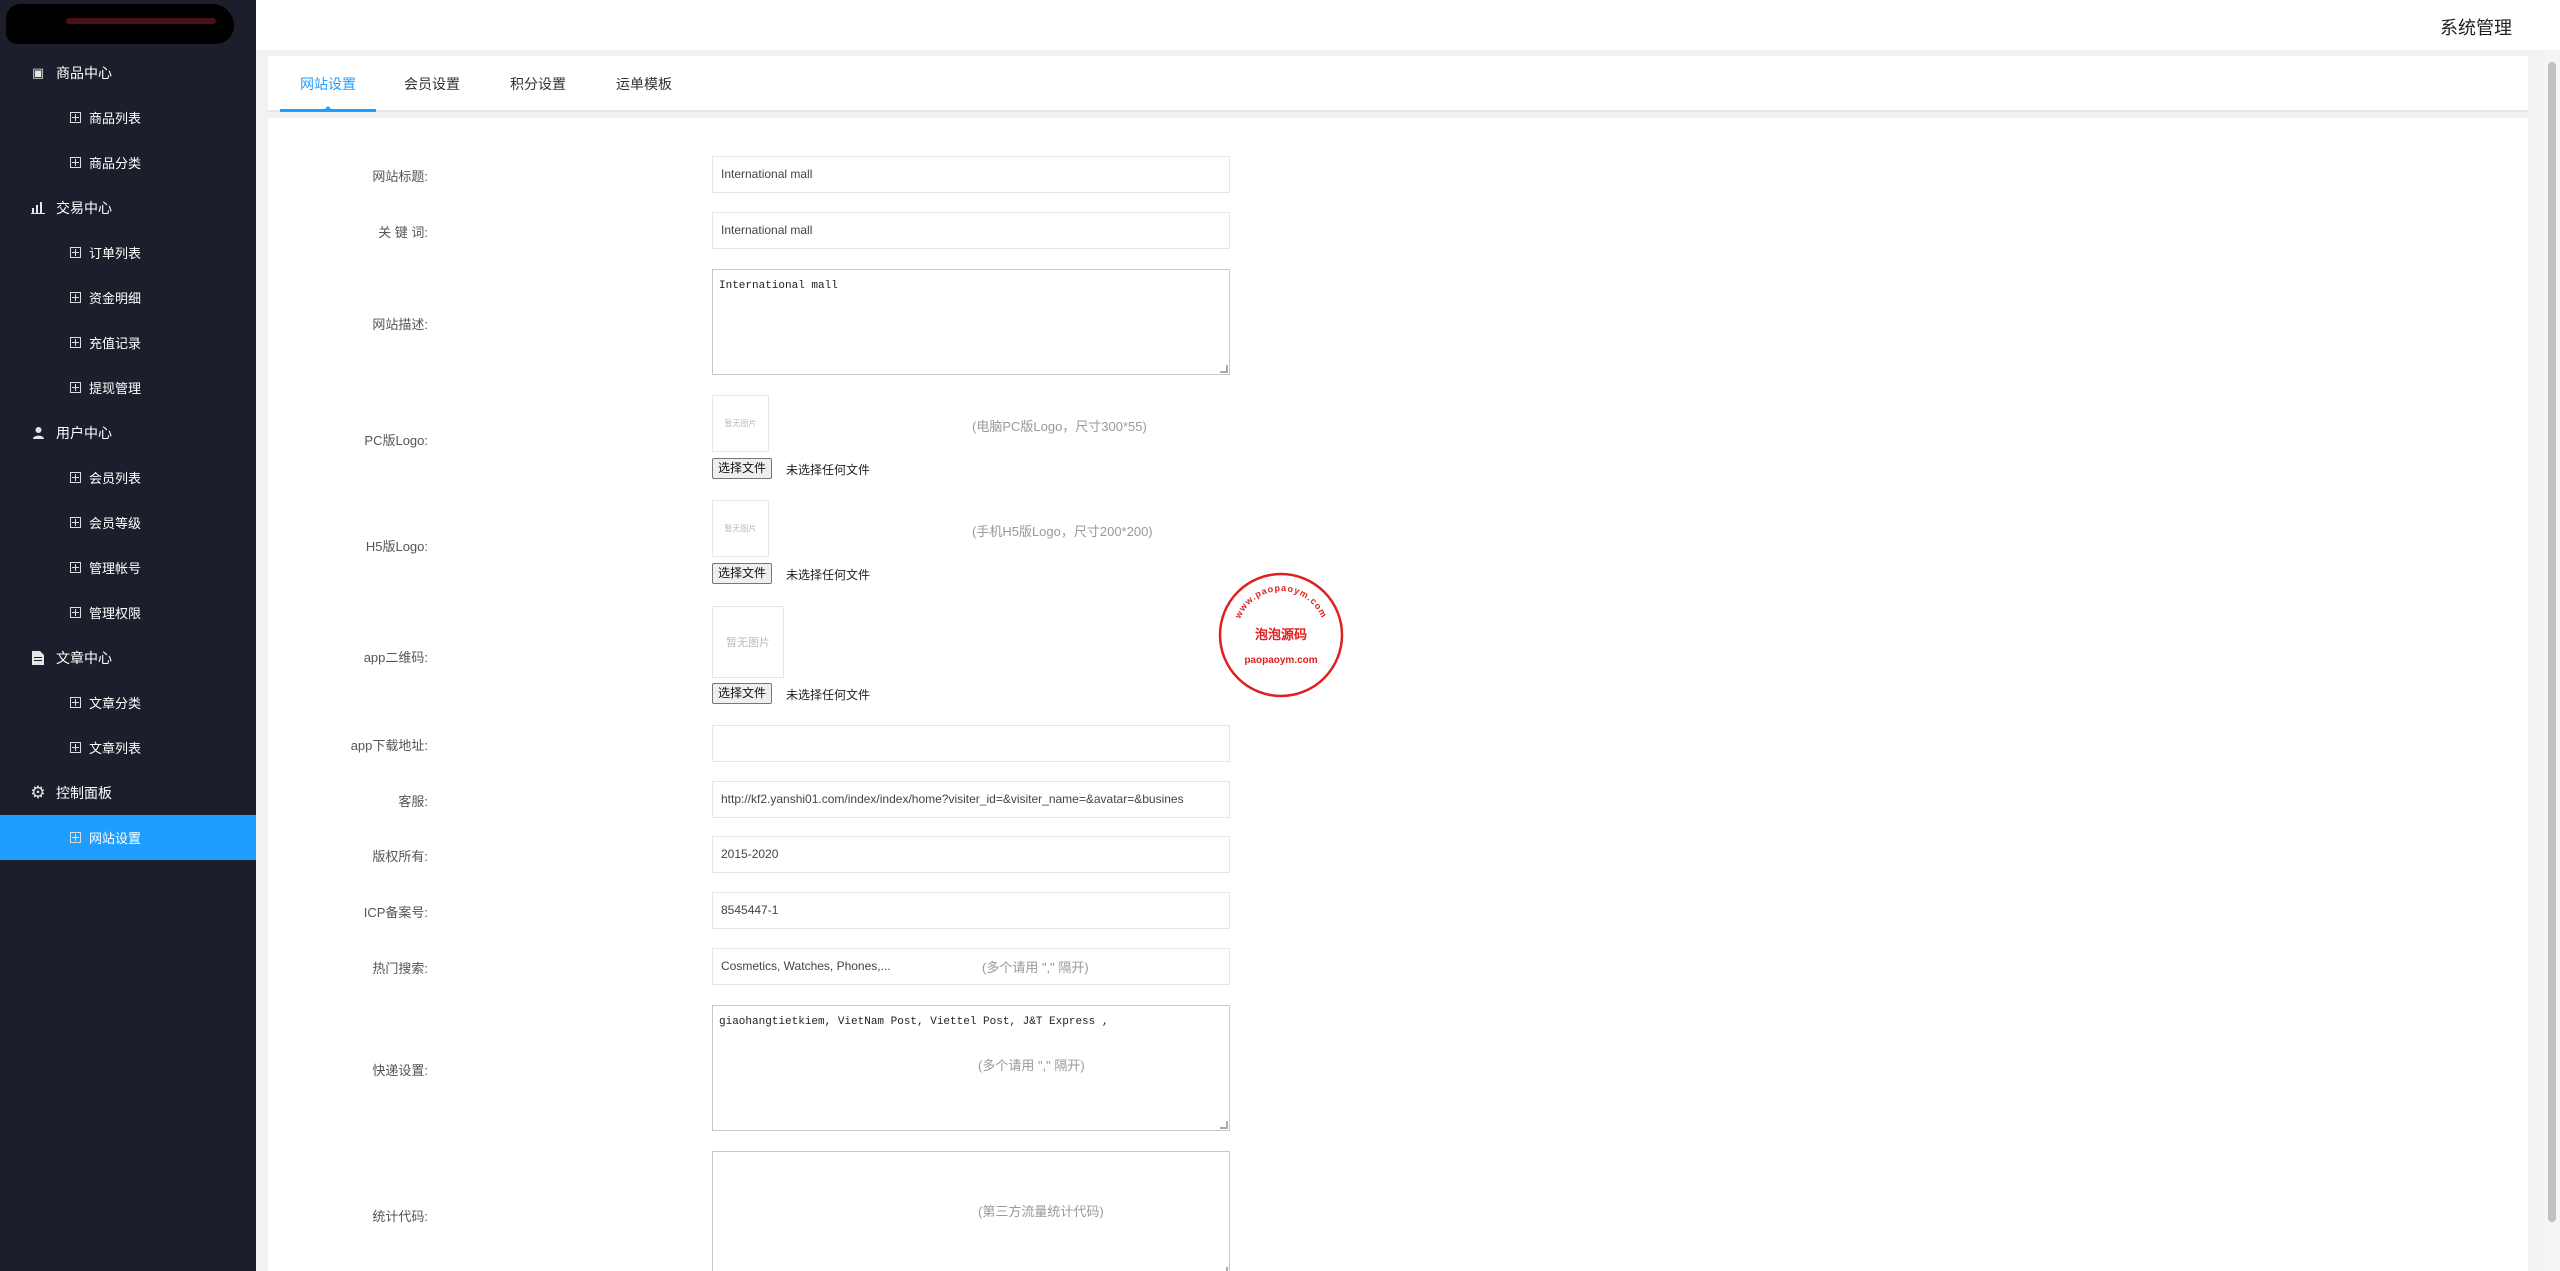 The width and height of the screenshot is (2560, 1271). What do you see at coordinates (115, 388) in the screenshot?
I see `sidebar-item-label: 提现管理` at bounding box center [115, 388].